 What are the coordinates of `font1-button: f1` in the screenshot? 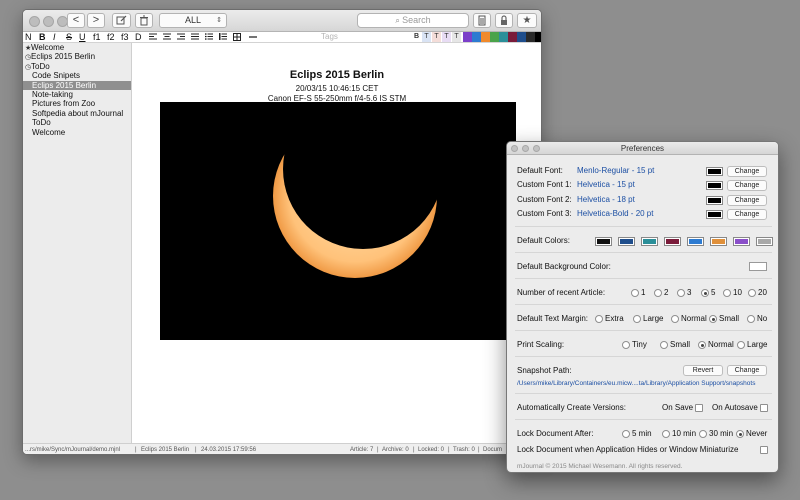 It's located at (97, 37).